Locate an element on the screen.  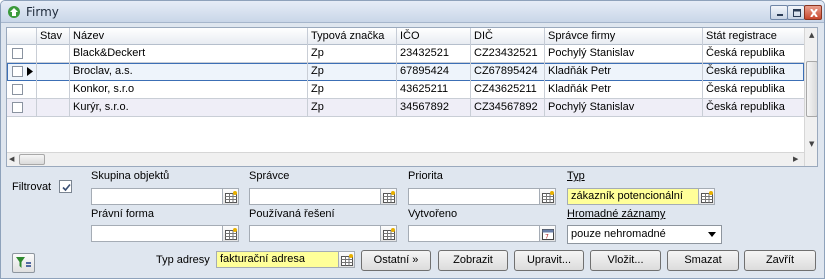
spravce-picker-button is located at coordinates (388, 196).